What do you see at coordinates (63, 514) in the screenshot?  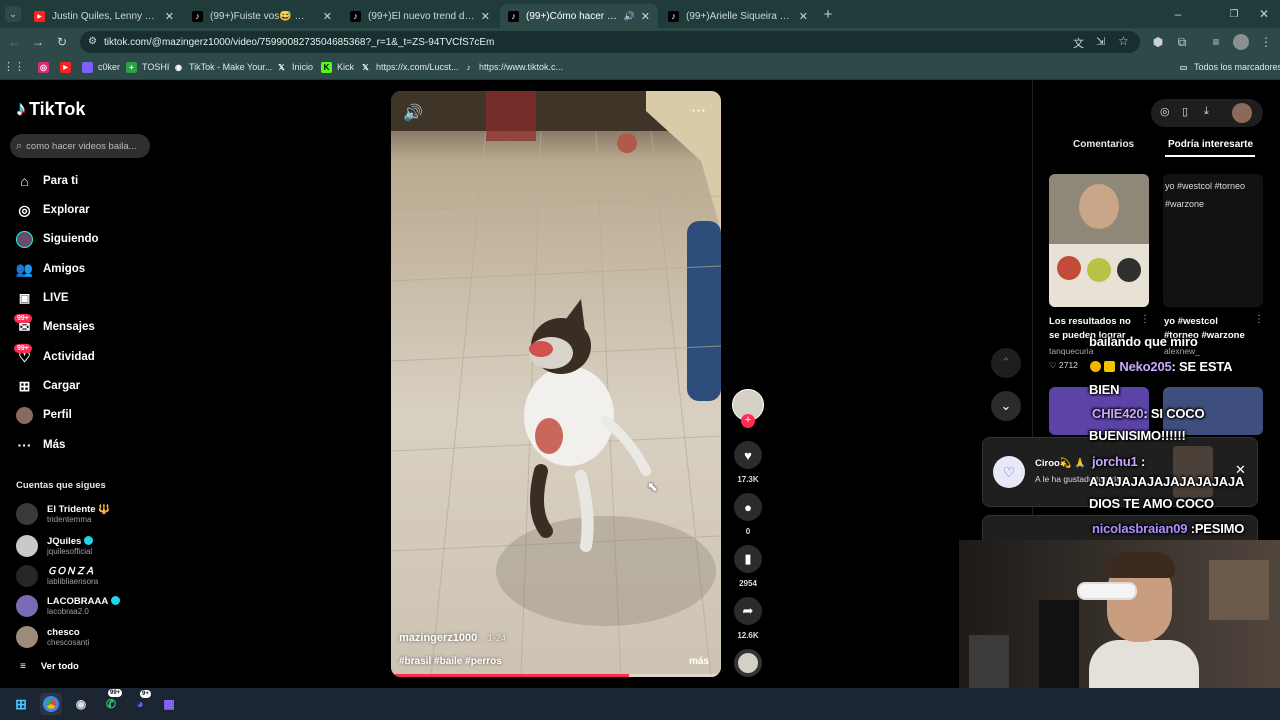 I see `following-account: El Tridente 🔱 tridentemma` at bounding box center [63, 514].